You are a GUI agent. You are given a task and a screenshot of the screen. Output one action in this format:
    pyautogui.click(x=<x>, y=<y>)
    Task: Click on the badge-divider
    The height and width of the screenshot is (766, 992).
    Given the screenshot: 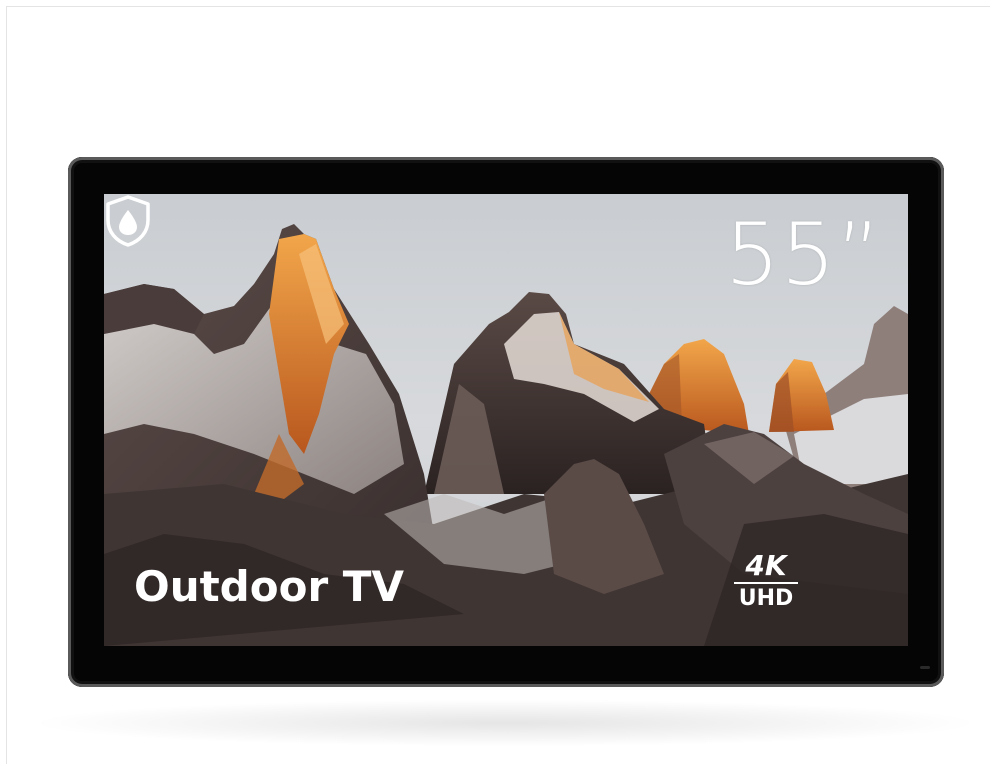 What is the action you would take?
    pyautogui.click(x=766, y=583)
    